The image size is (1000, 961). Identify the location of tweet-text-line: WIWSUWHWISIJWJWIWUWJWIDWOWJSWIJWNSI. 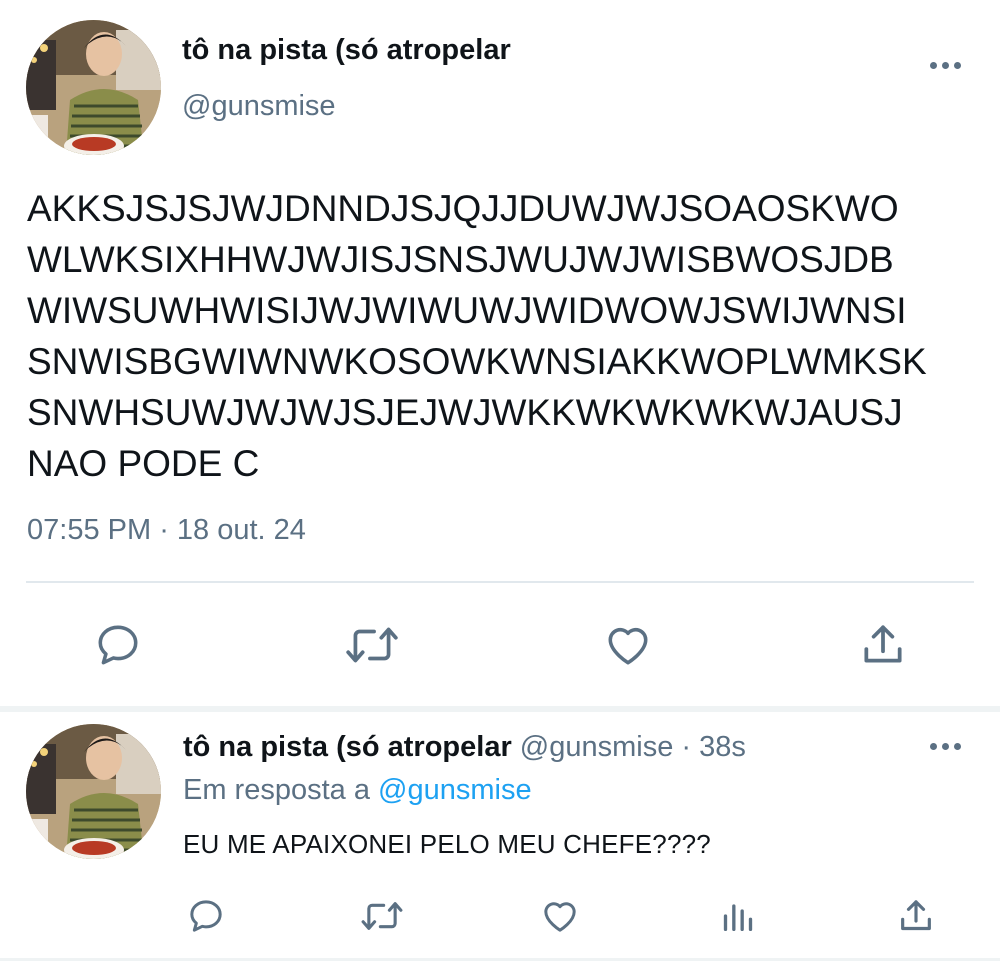
(467, 310).